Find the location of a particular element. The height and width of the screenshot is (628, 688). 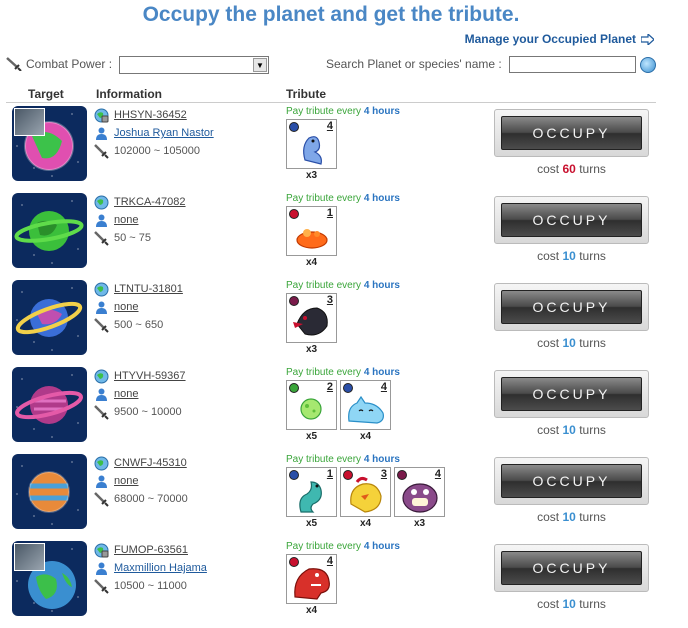

page-title: Occupy the planet and get the tribute. is located at coordinates (331, 14).